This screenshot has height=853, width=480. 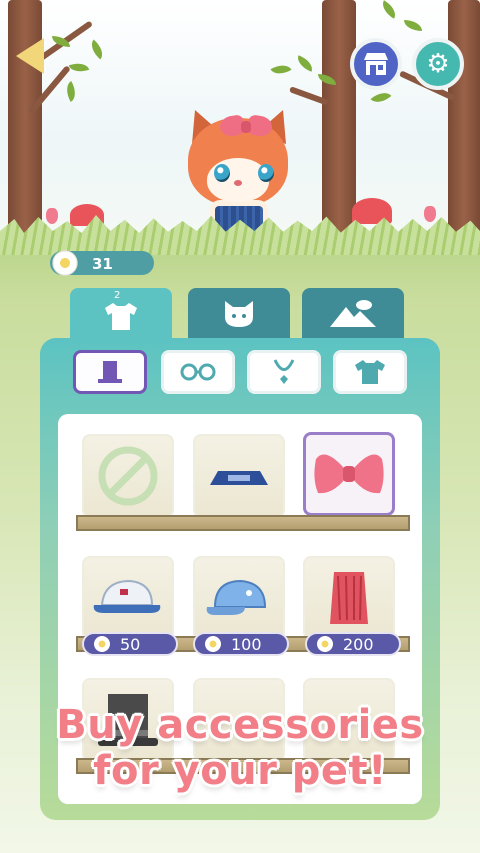 I want to click on tshirt-icon, so click(x=370, y=372).